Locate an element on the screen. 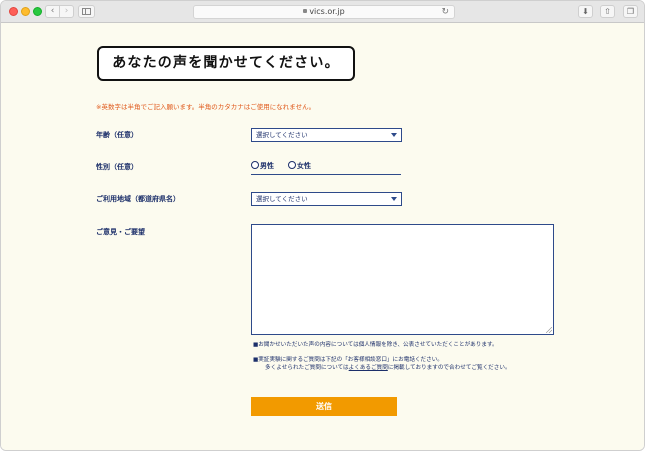 The width and height of the screenshot is (645, 451). sidebar-icon is located at coordinates (86, 11).